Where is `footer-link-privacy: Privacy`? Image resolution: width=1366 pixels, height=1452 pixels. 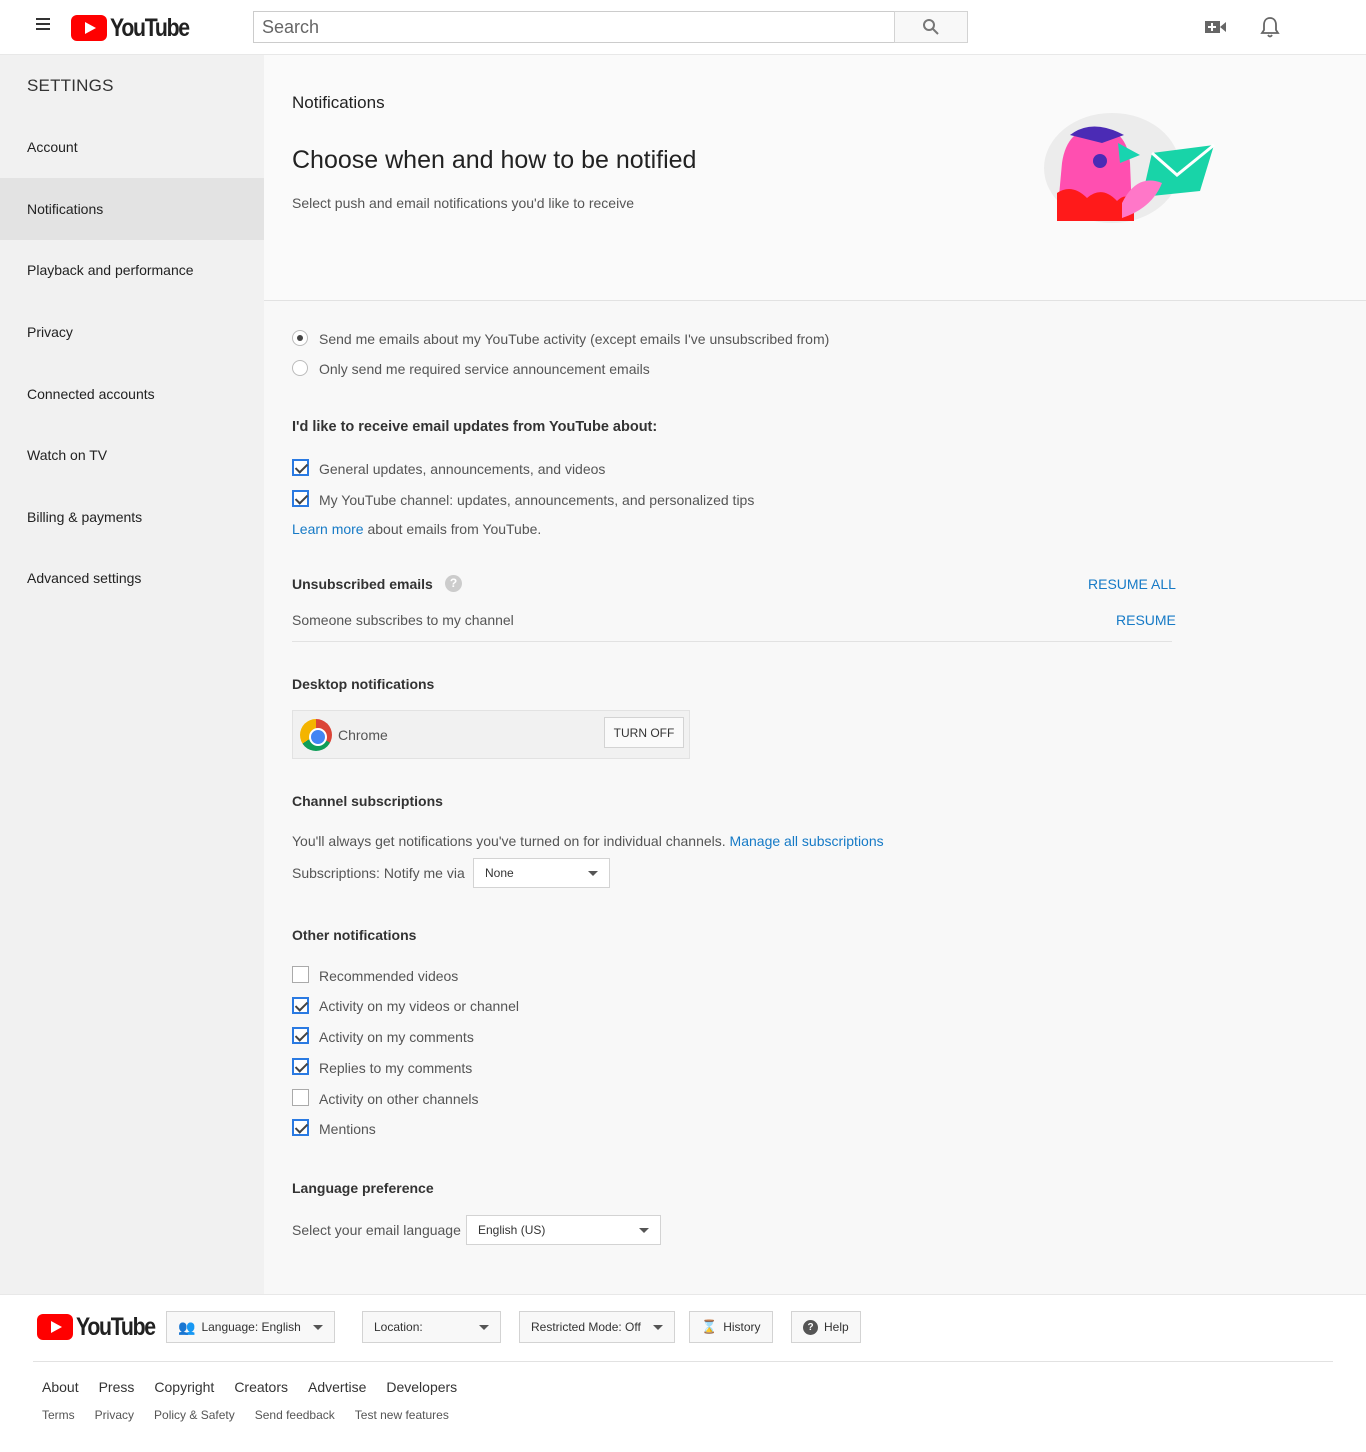
footer-link-privacy: Privacy is located at coordinates (114, 1415).